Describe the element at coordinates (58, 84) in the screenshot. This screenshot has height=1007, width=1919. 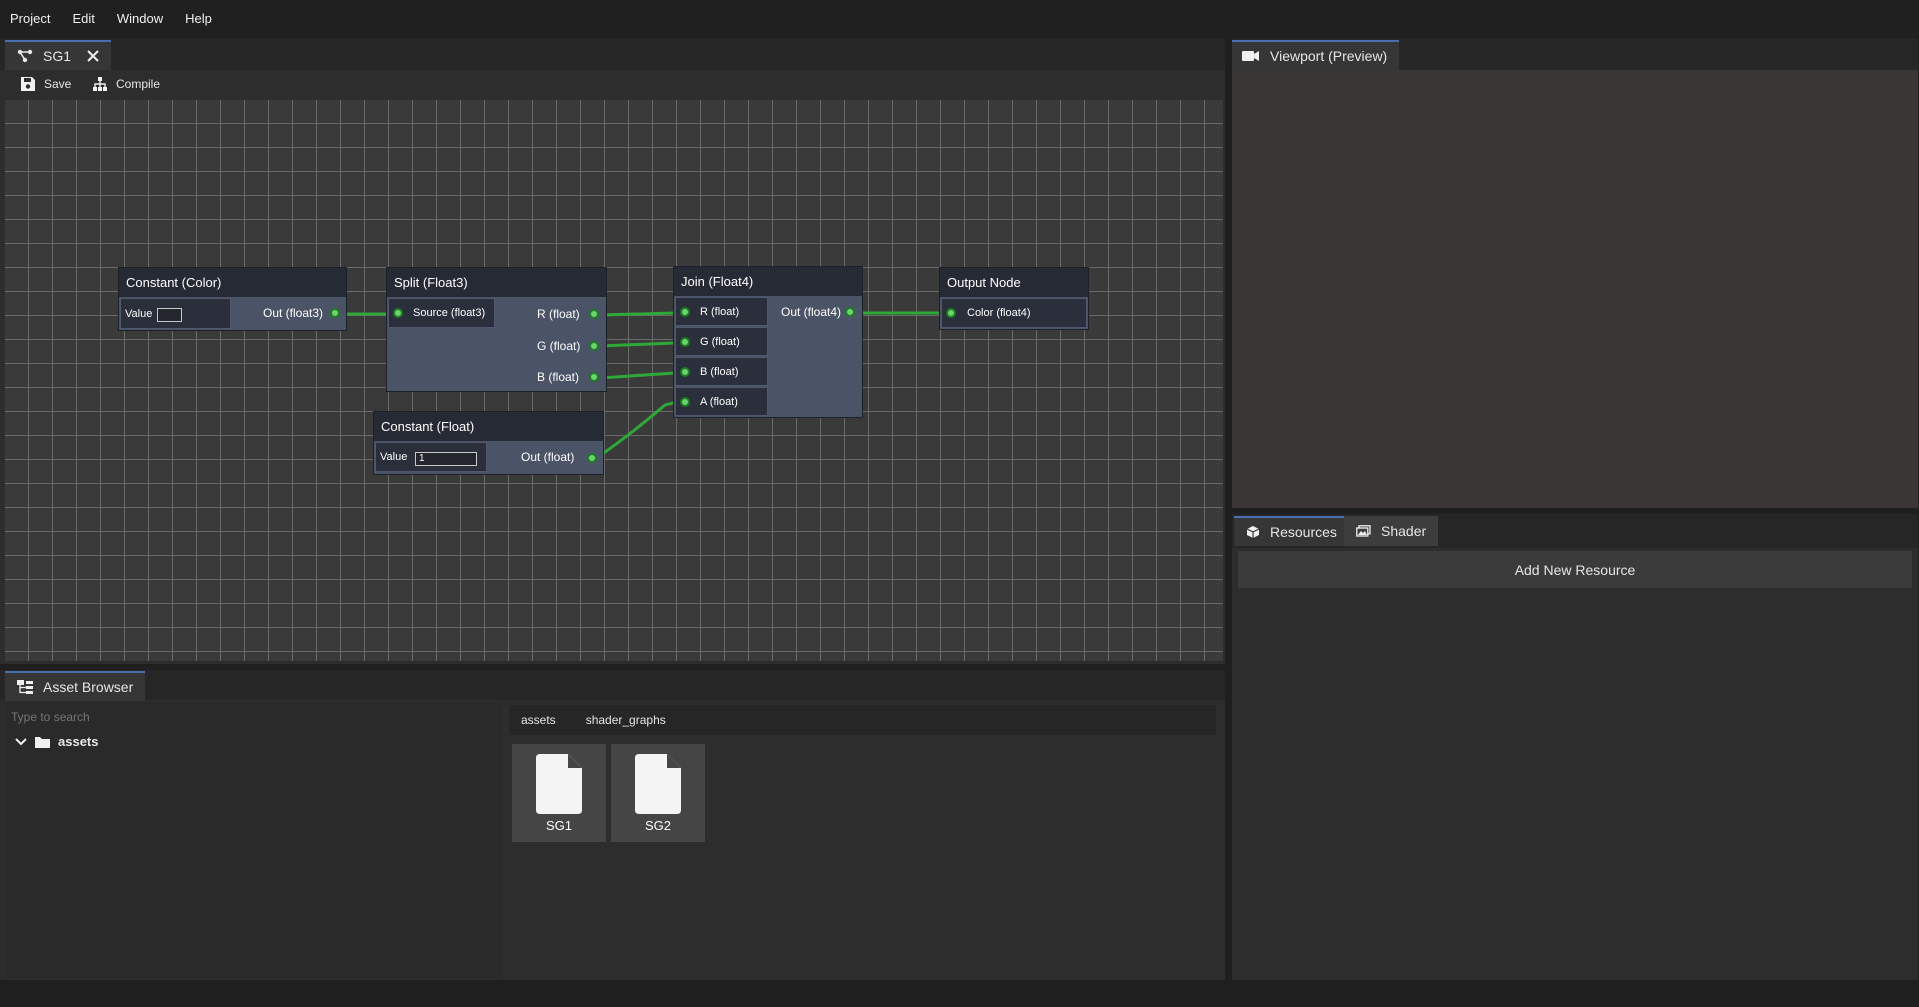
I see `save-label: Save` at that location.